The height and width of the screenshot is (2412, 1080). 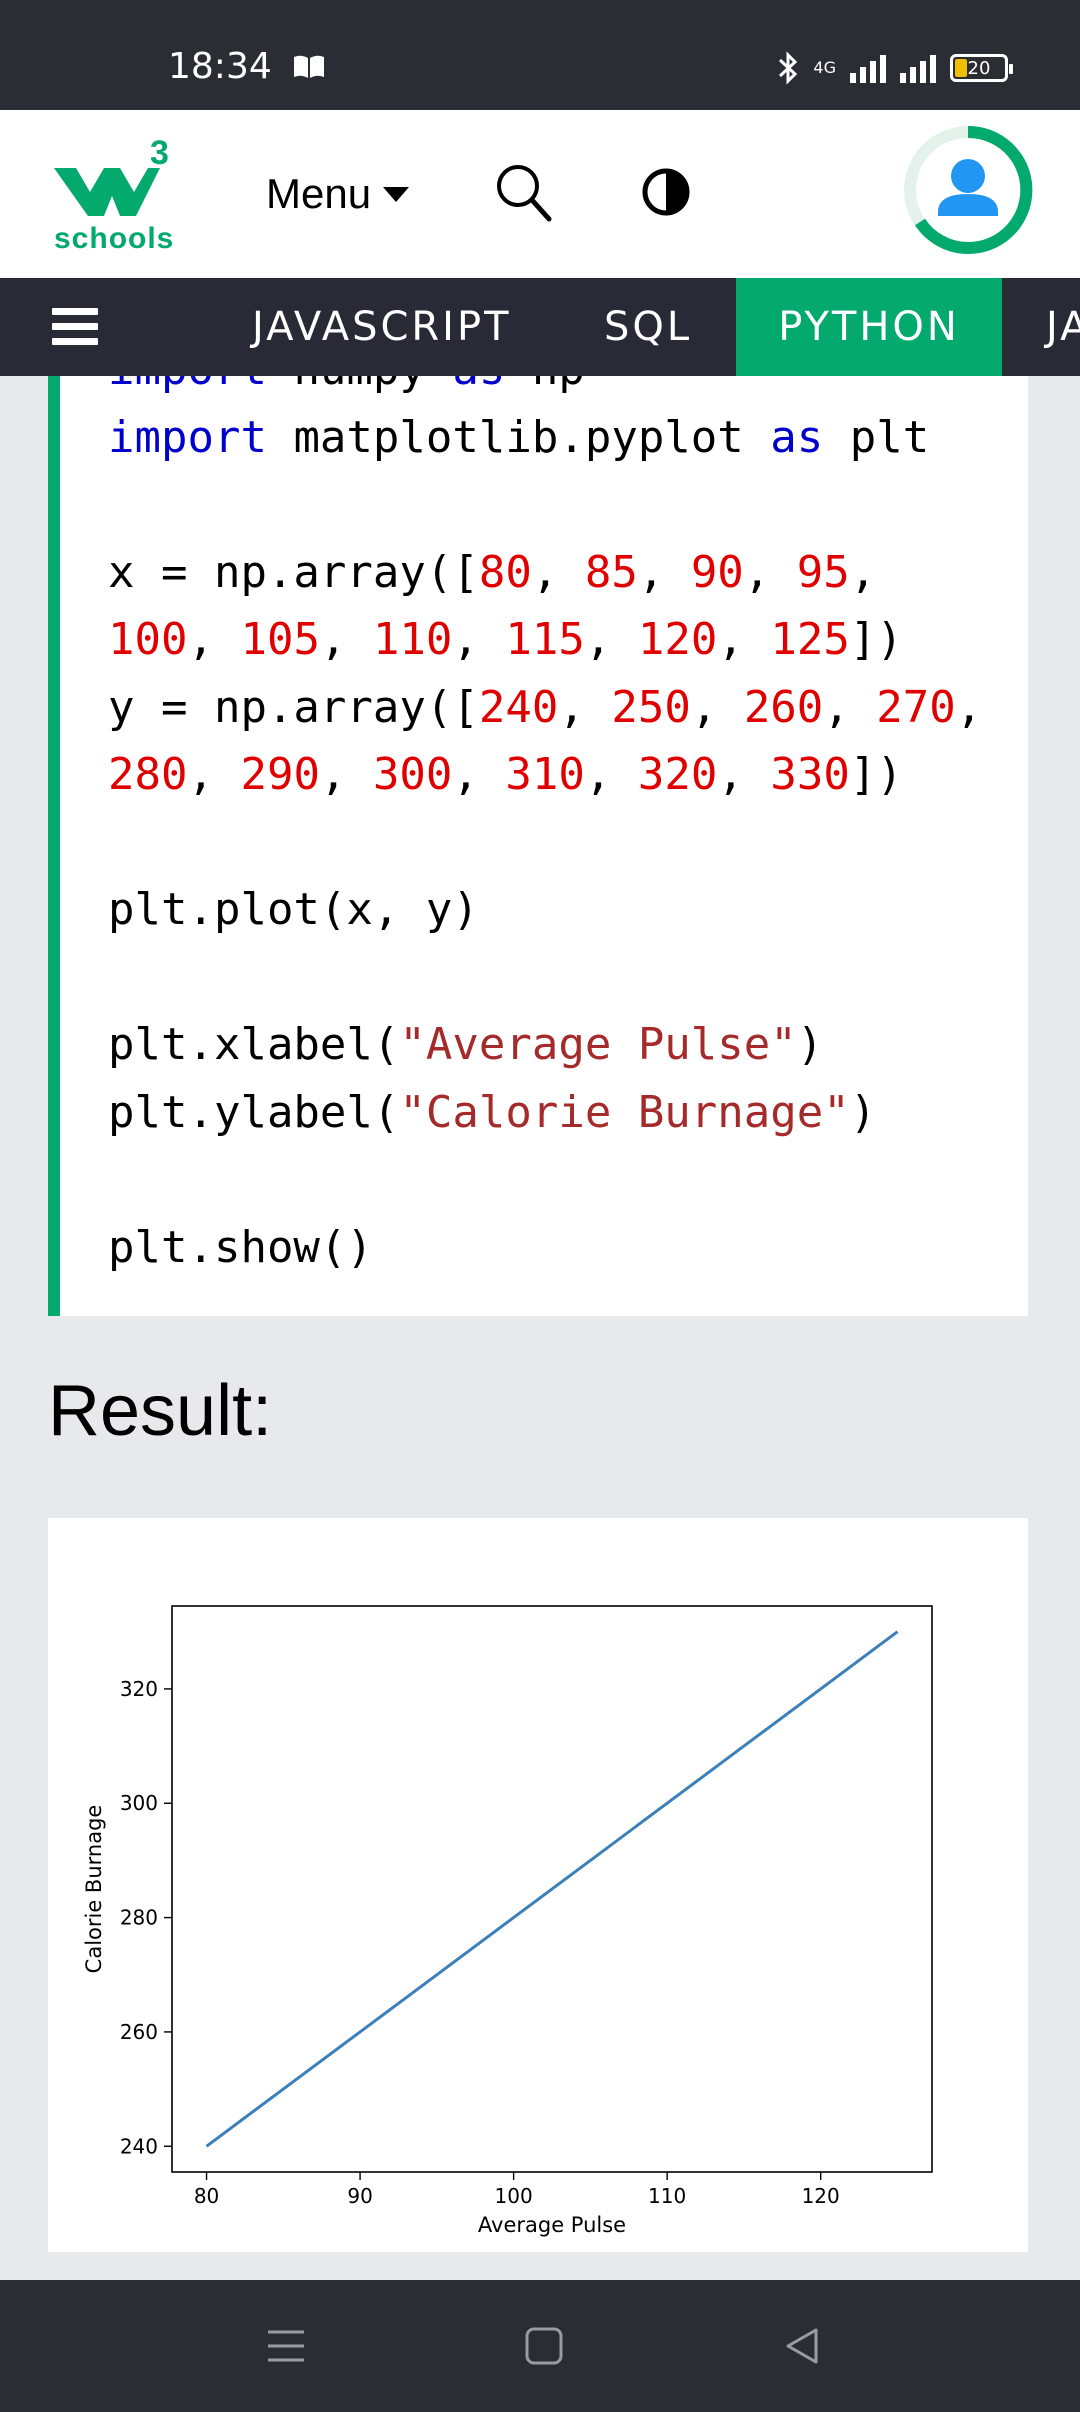 I want to click on y-tick-label: 320, so click(x=139, y=1689).